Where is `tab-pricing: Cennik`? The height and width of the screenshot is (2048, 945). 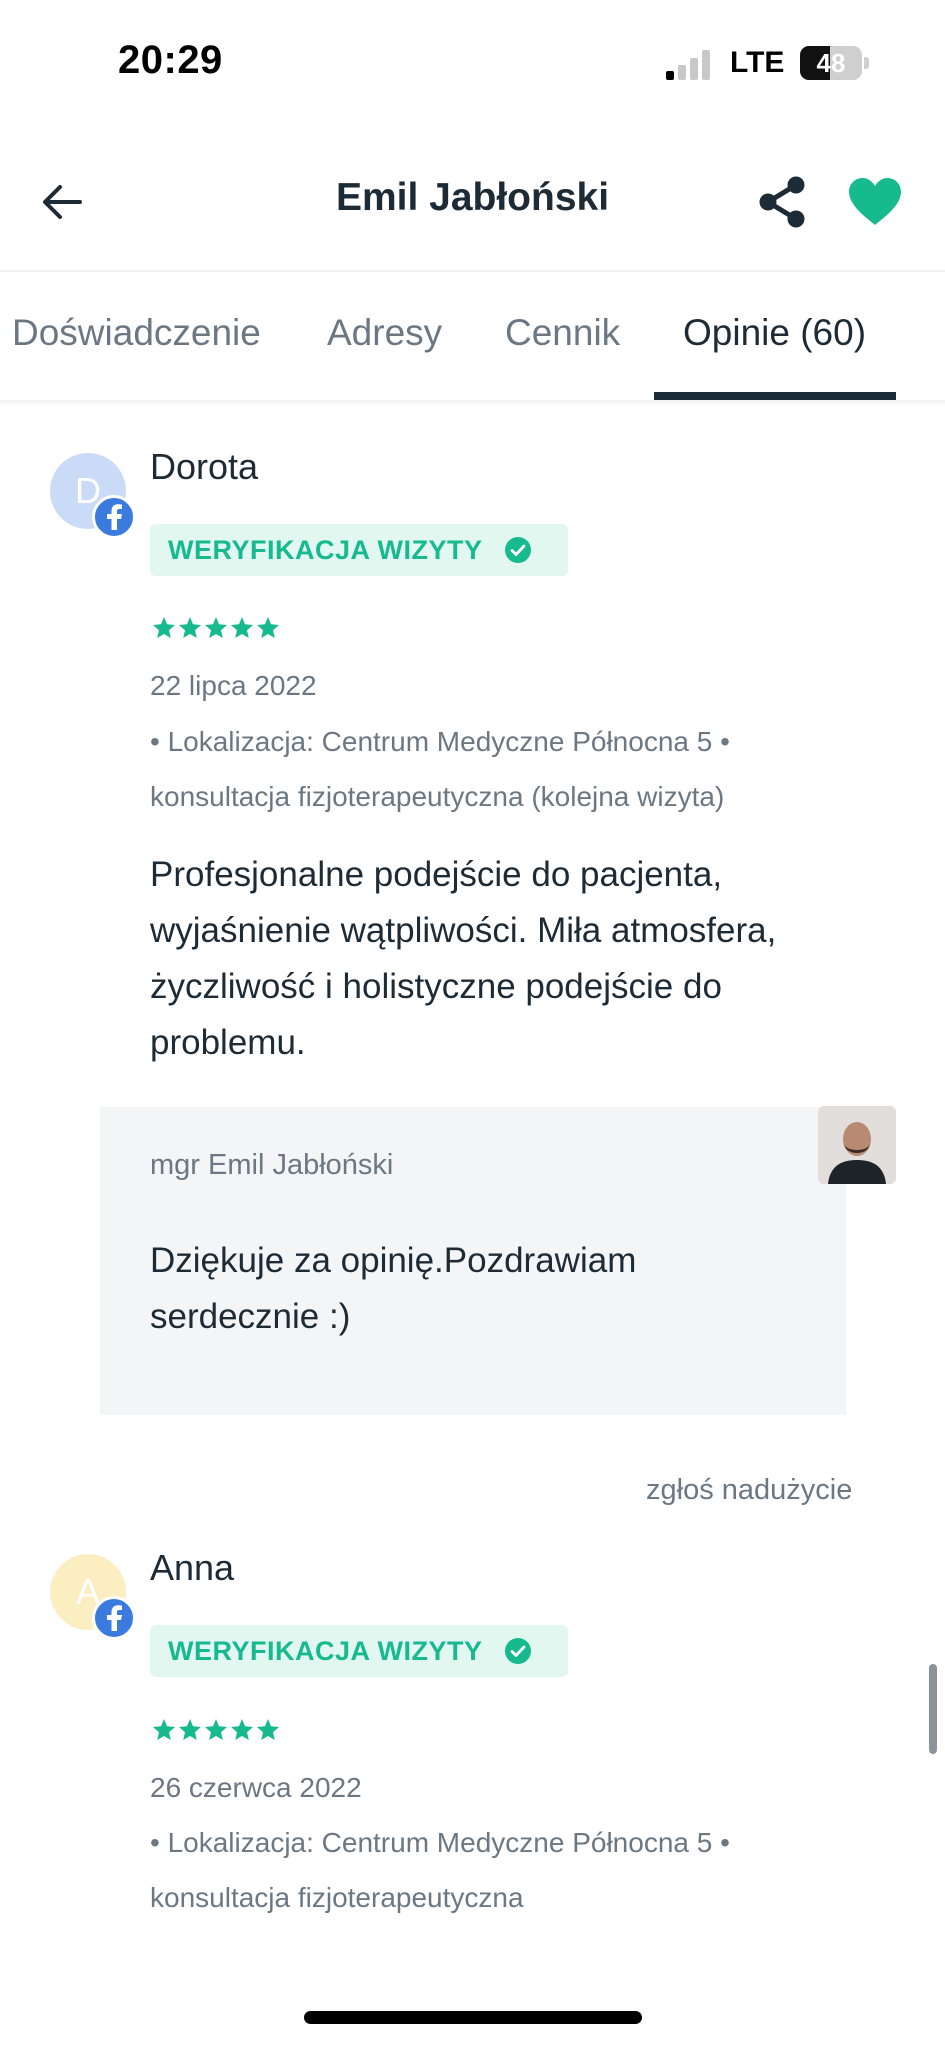 tab-pricing: Cennik is located at coordinates (562, 333).